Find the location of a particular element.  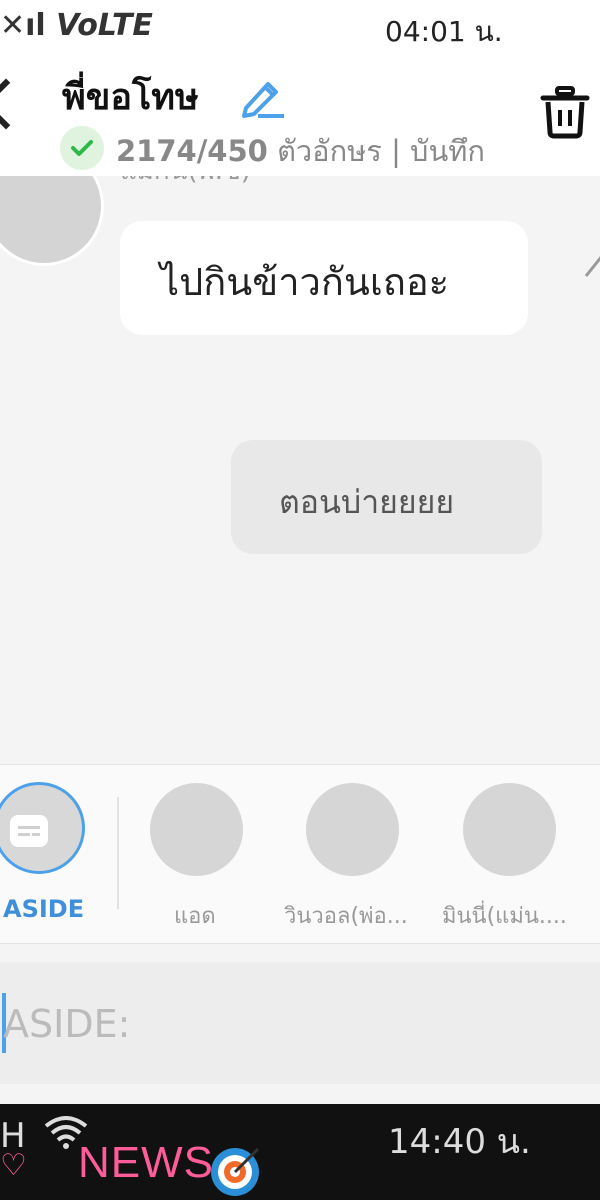

trash-icon is located at coordinates (565, 112).